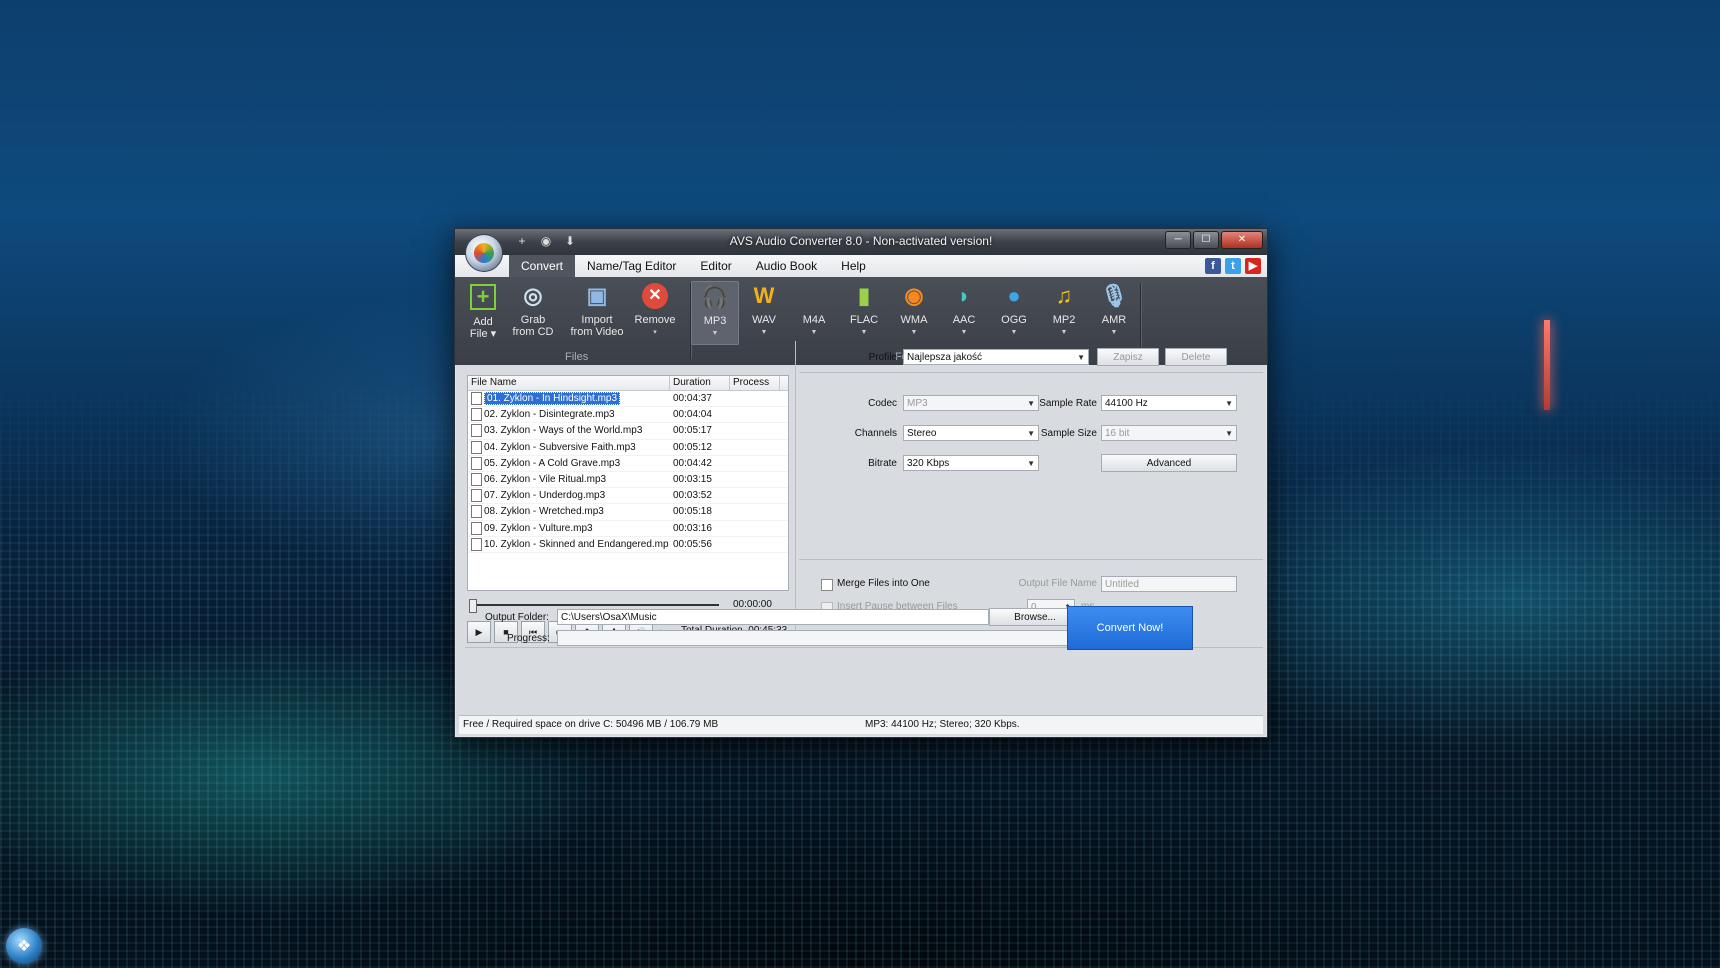 This screenshot has height=968, width=1720. What do you see at coordinates (715, 313) in the screenshot?
I see `format-mp3-button: 🎧 MP3 ▼` at bounding box center [715, 313].